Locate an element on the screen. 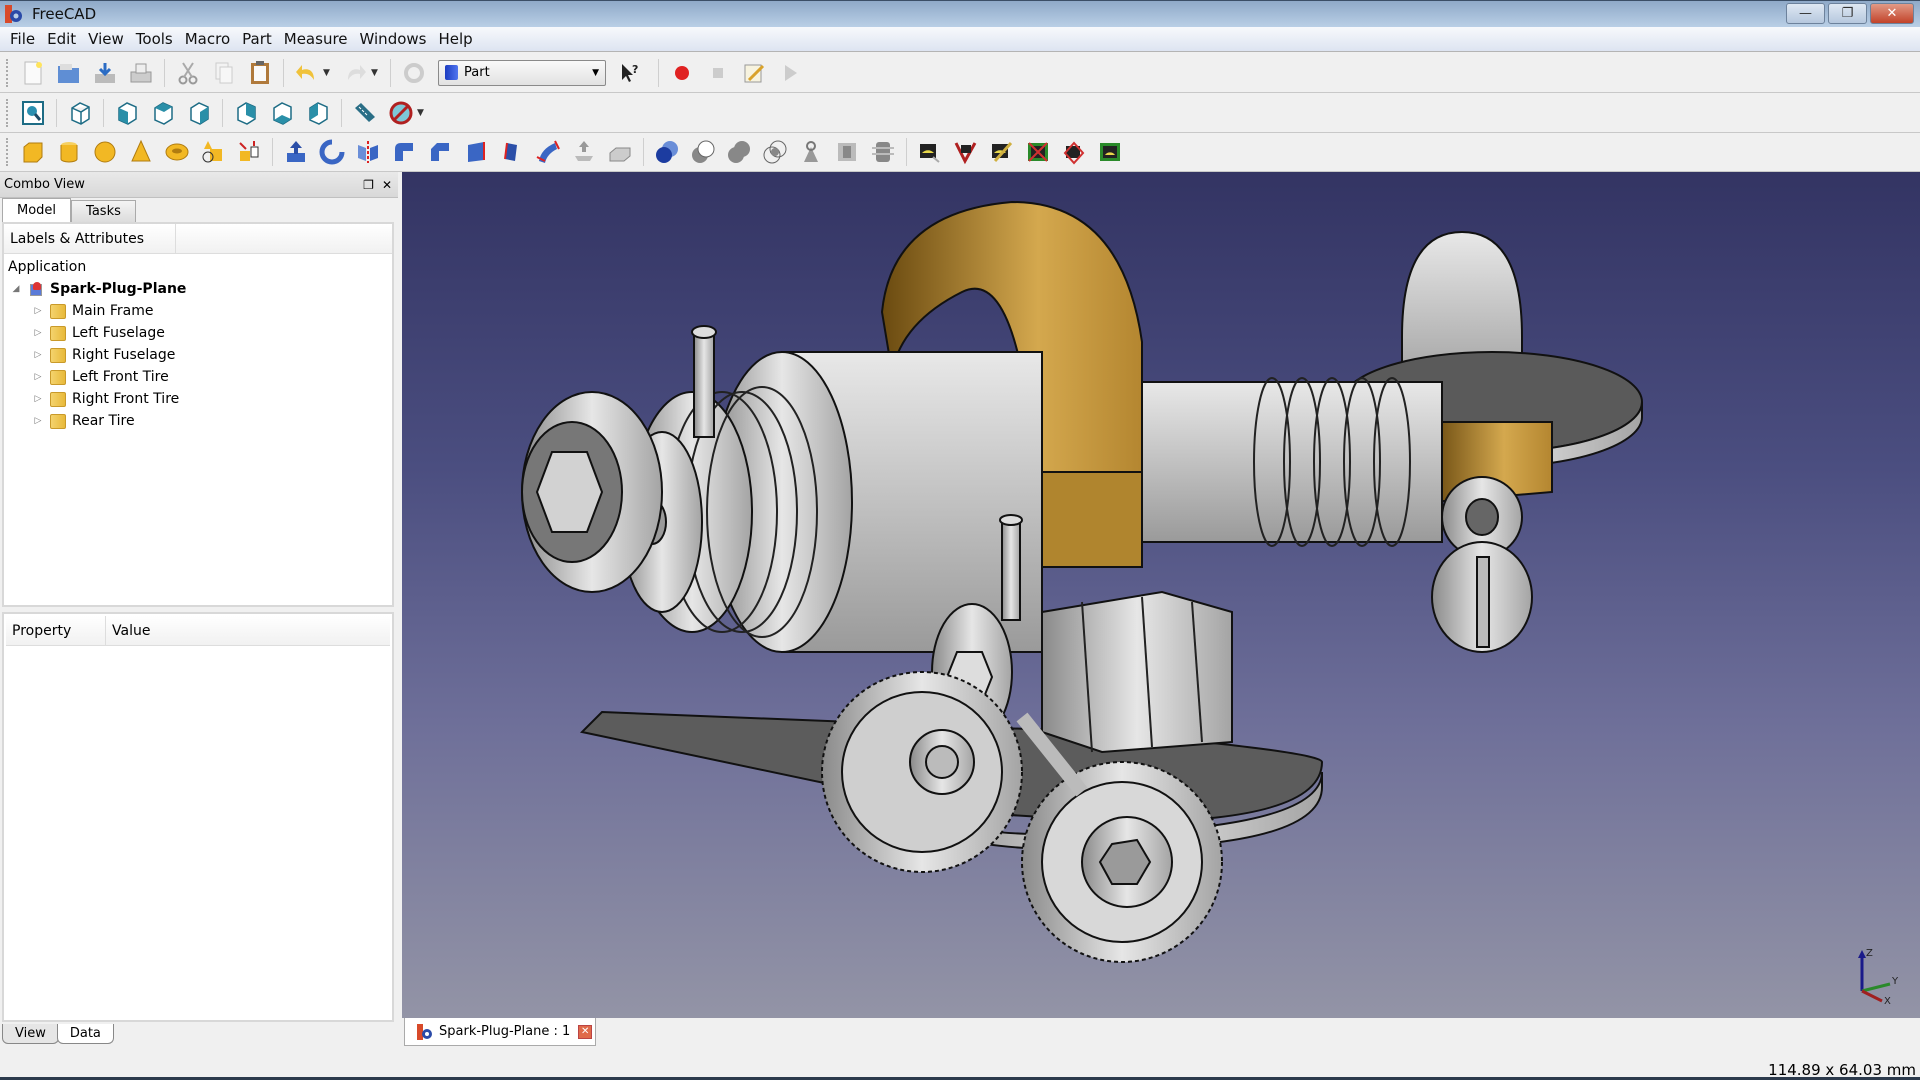  whats-this-button: ? is located at coordinates (630, 73).